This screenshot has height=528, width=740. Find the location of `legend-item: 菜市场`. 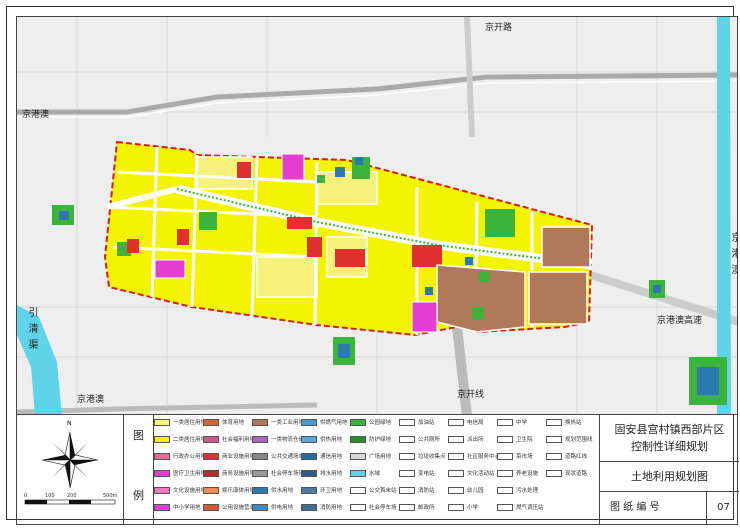

legend-item: 菜市场 is located at coordinates (515, 458).